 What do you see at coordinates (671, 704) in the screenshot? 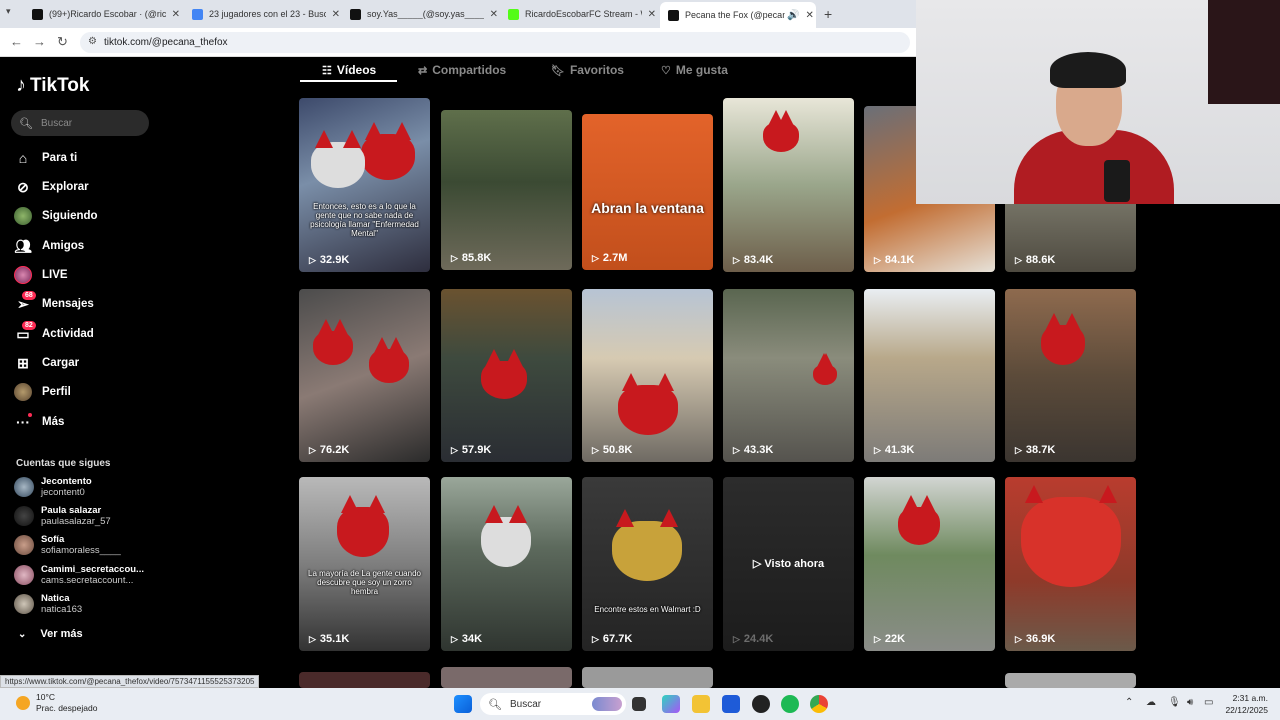
I see `copilot-icon` at bounding box center [671, 704].